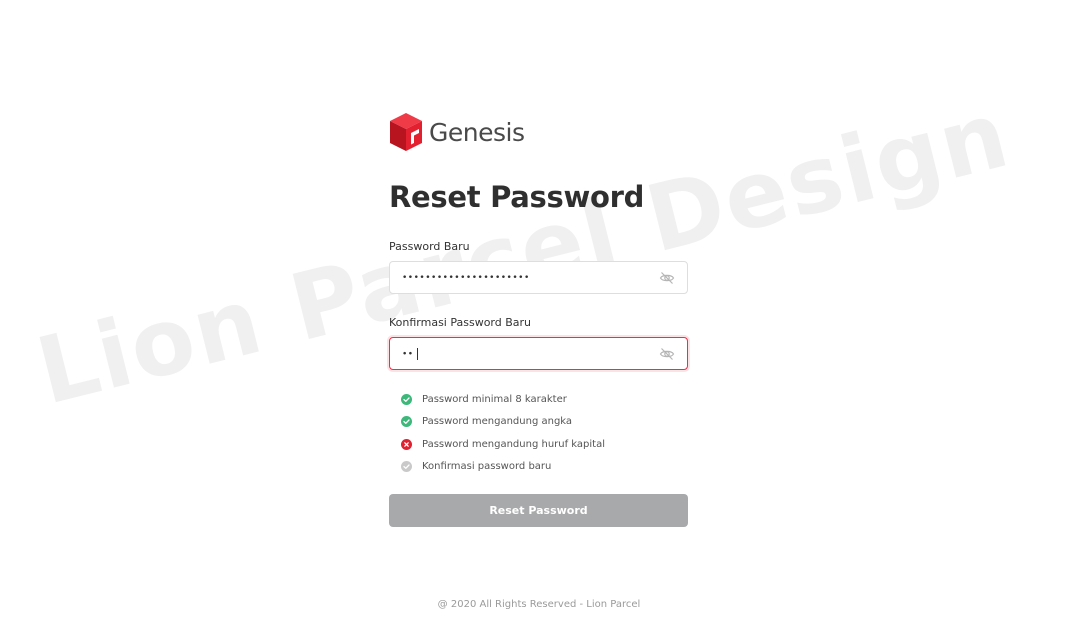  I want to click on password-rule-text: Password mengandung huruf kapital, so click(514, 444).